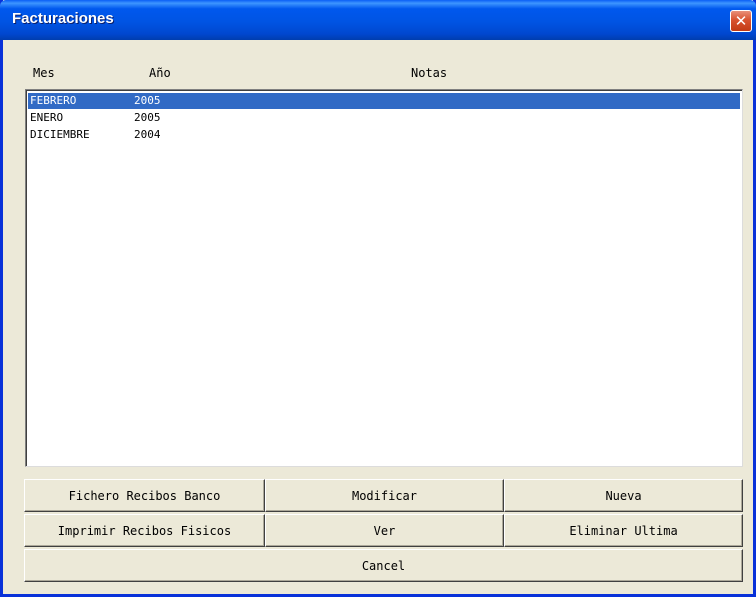  What do you see at coordinates (47, 117) in the screenshot?
I see `list-item-mes: ENERO` at bounding box center [47, 117].